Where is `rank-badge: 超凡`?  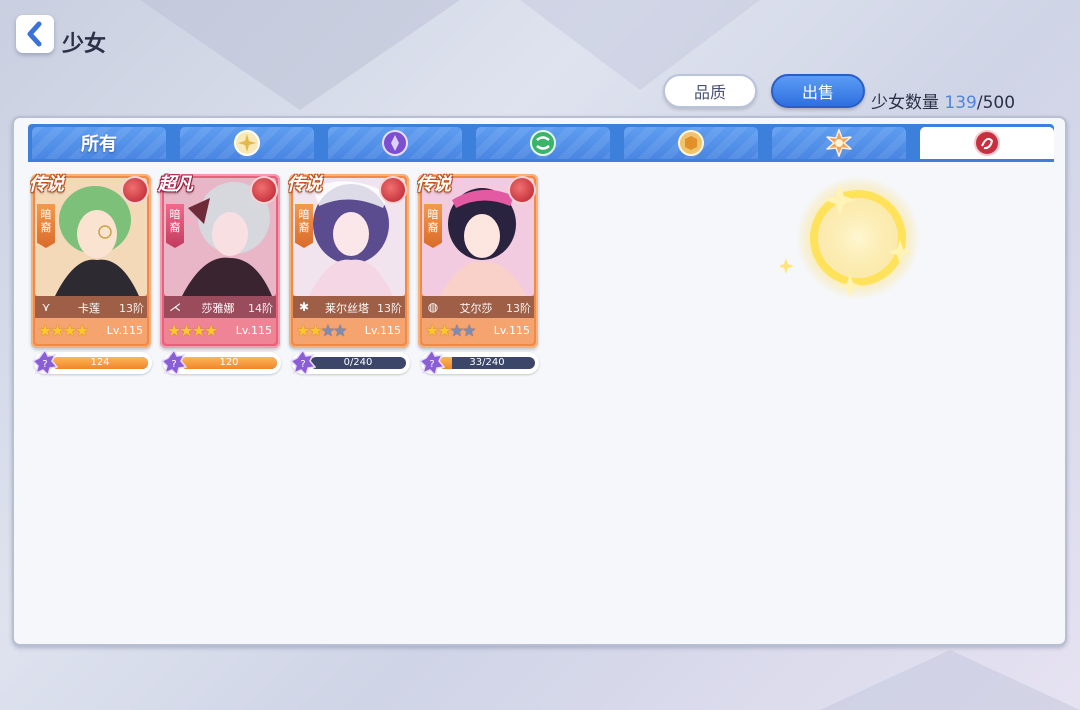
rank-badge: 超凡 is located at coordinates (175, 184).